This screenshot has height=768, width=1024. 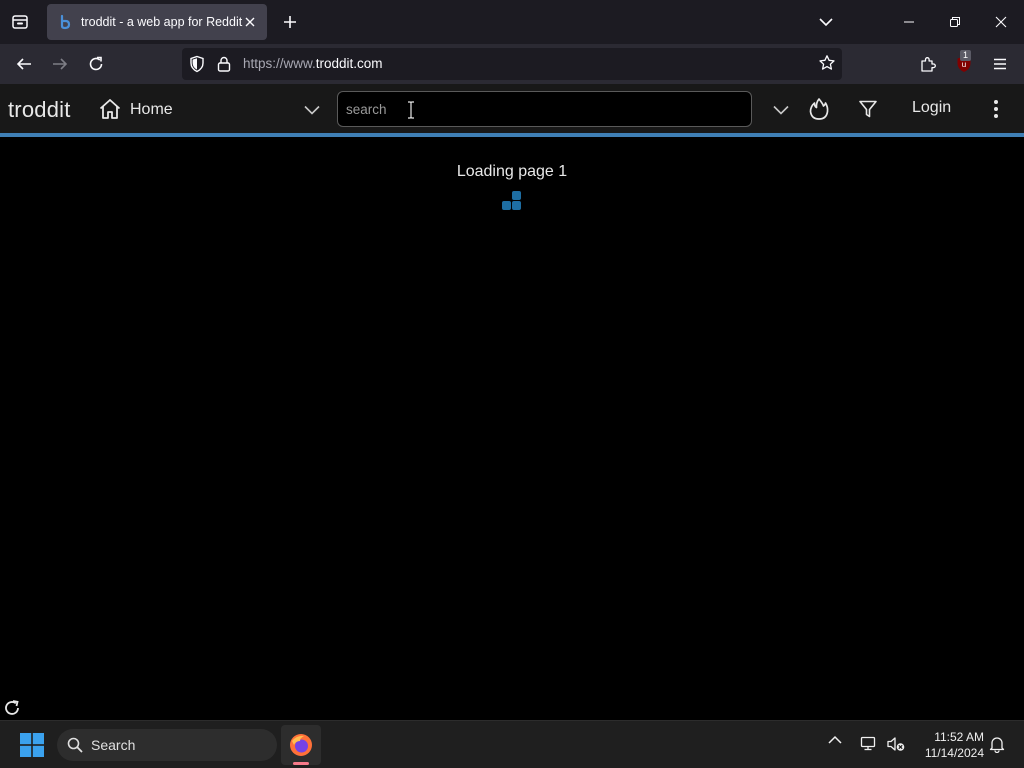 I want to click on loading-status-text: Loading page 1, so click(x=512, y=171).